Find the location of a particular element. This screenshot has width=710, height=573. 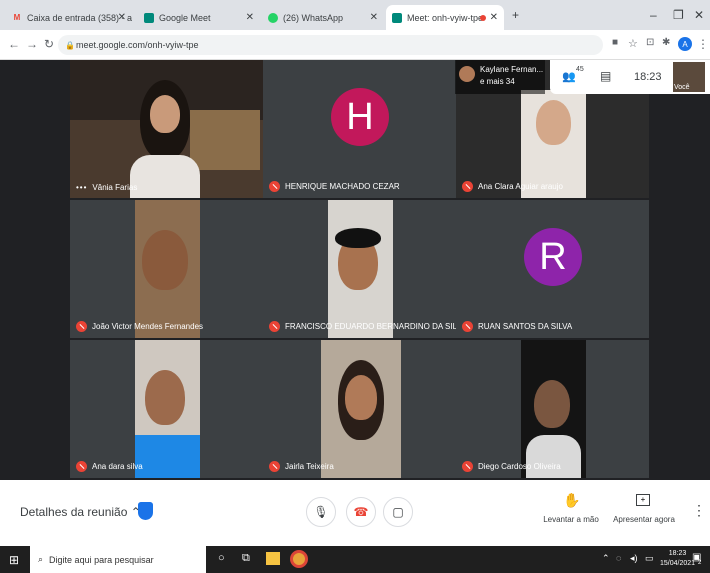

participant-name: FRANCISCO EDUARDO BERNARDINO DA SILVA is located at coordinates (370, 326).